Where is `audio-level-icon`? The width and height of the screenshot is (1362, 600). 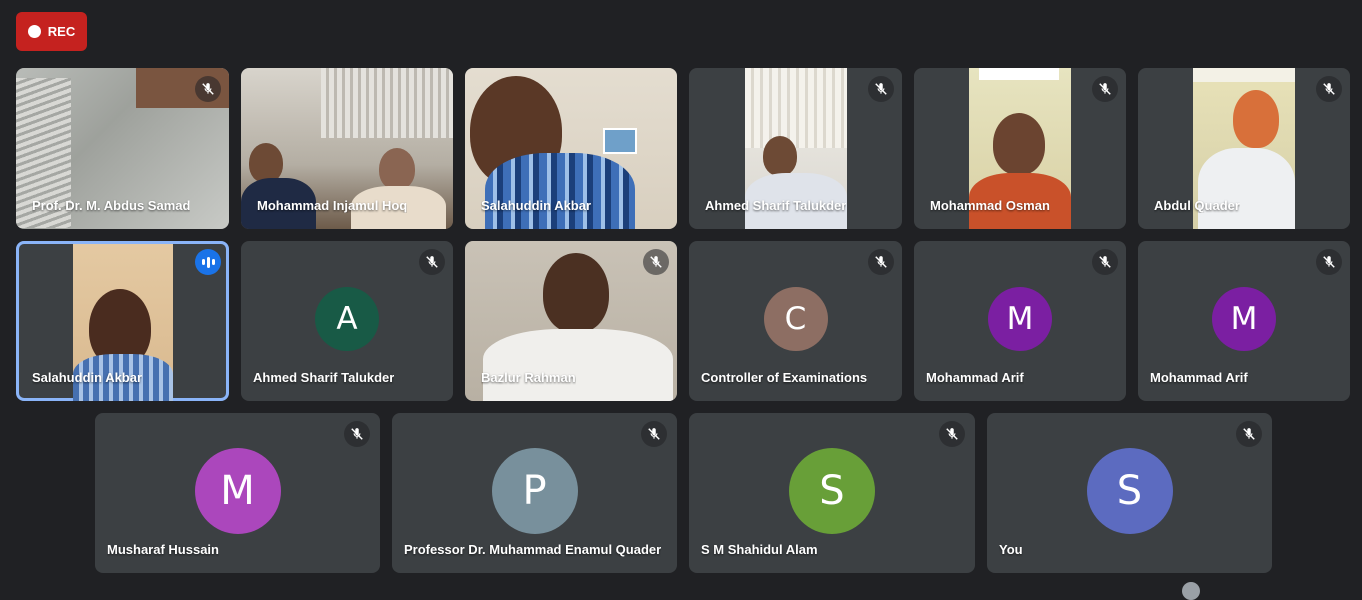 audio-level-icon is located at coordinates (208, 262).